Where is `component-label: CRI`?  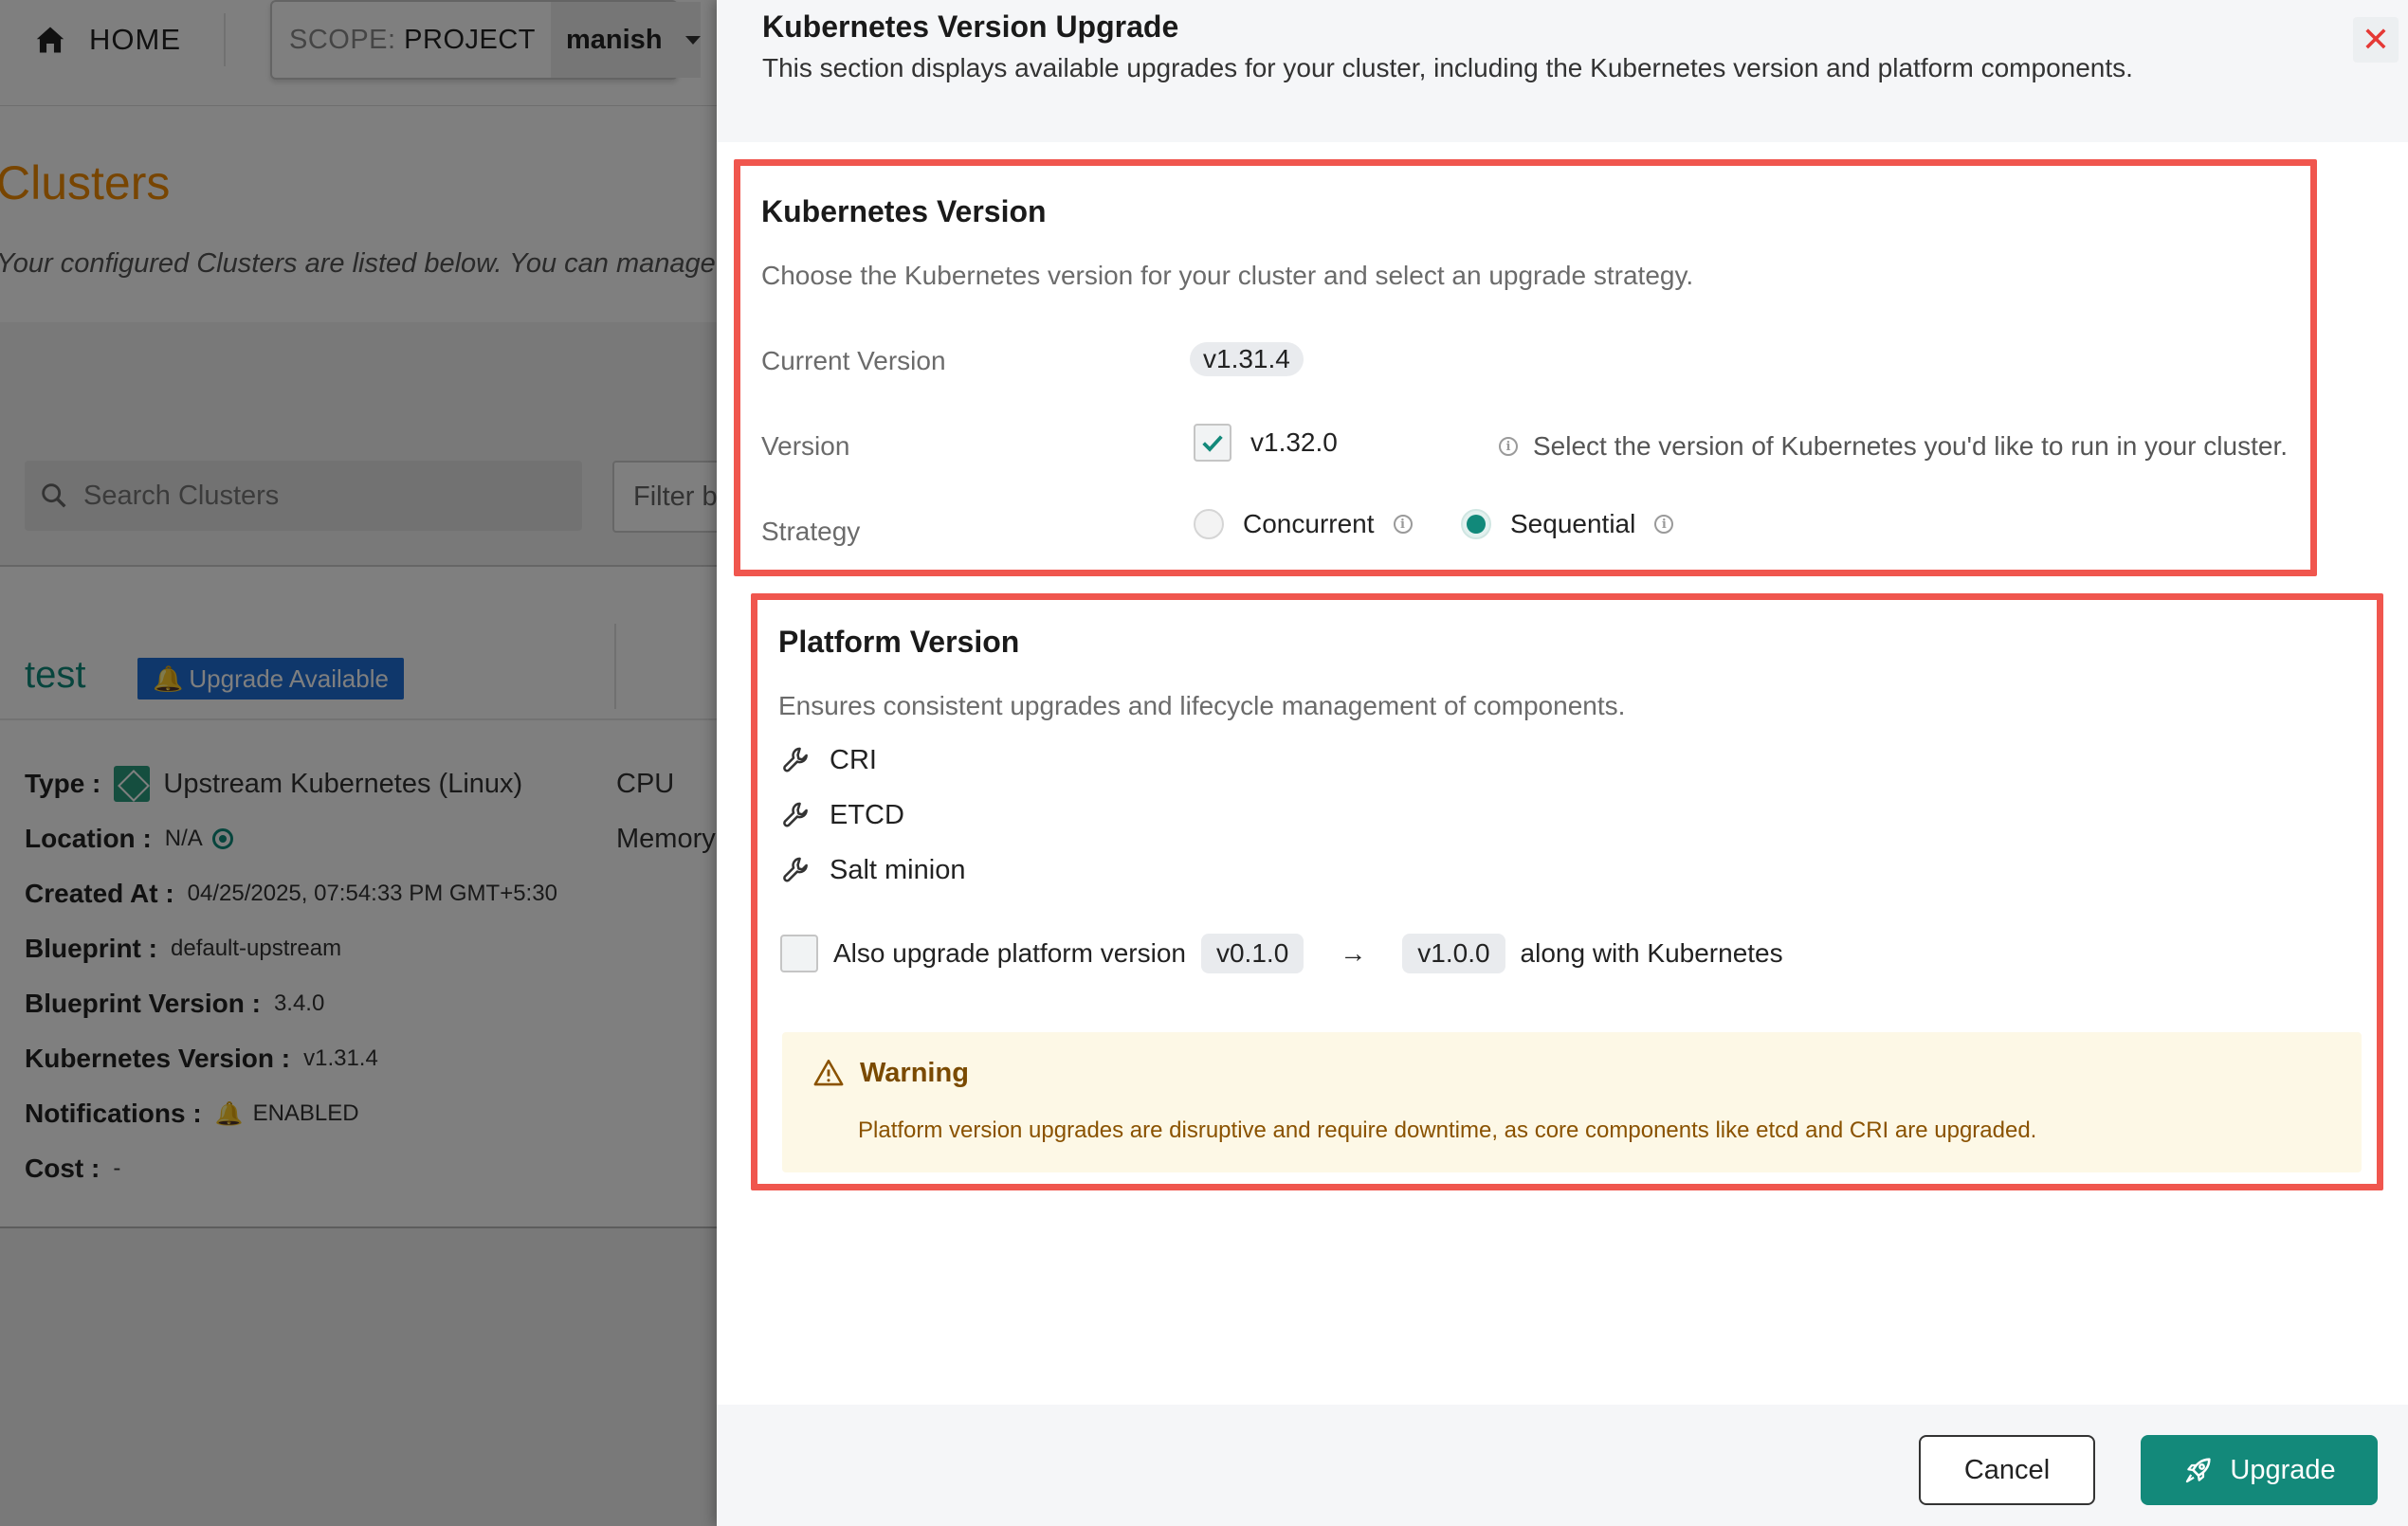 component-label: CRI is located at coordinates (853, 759).